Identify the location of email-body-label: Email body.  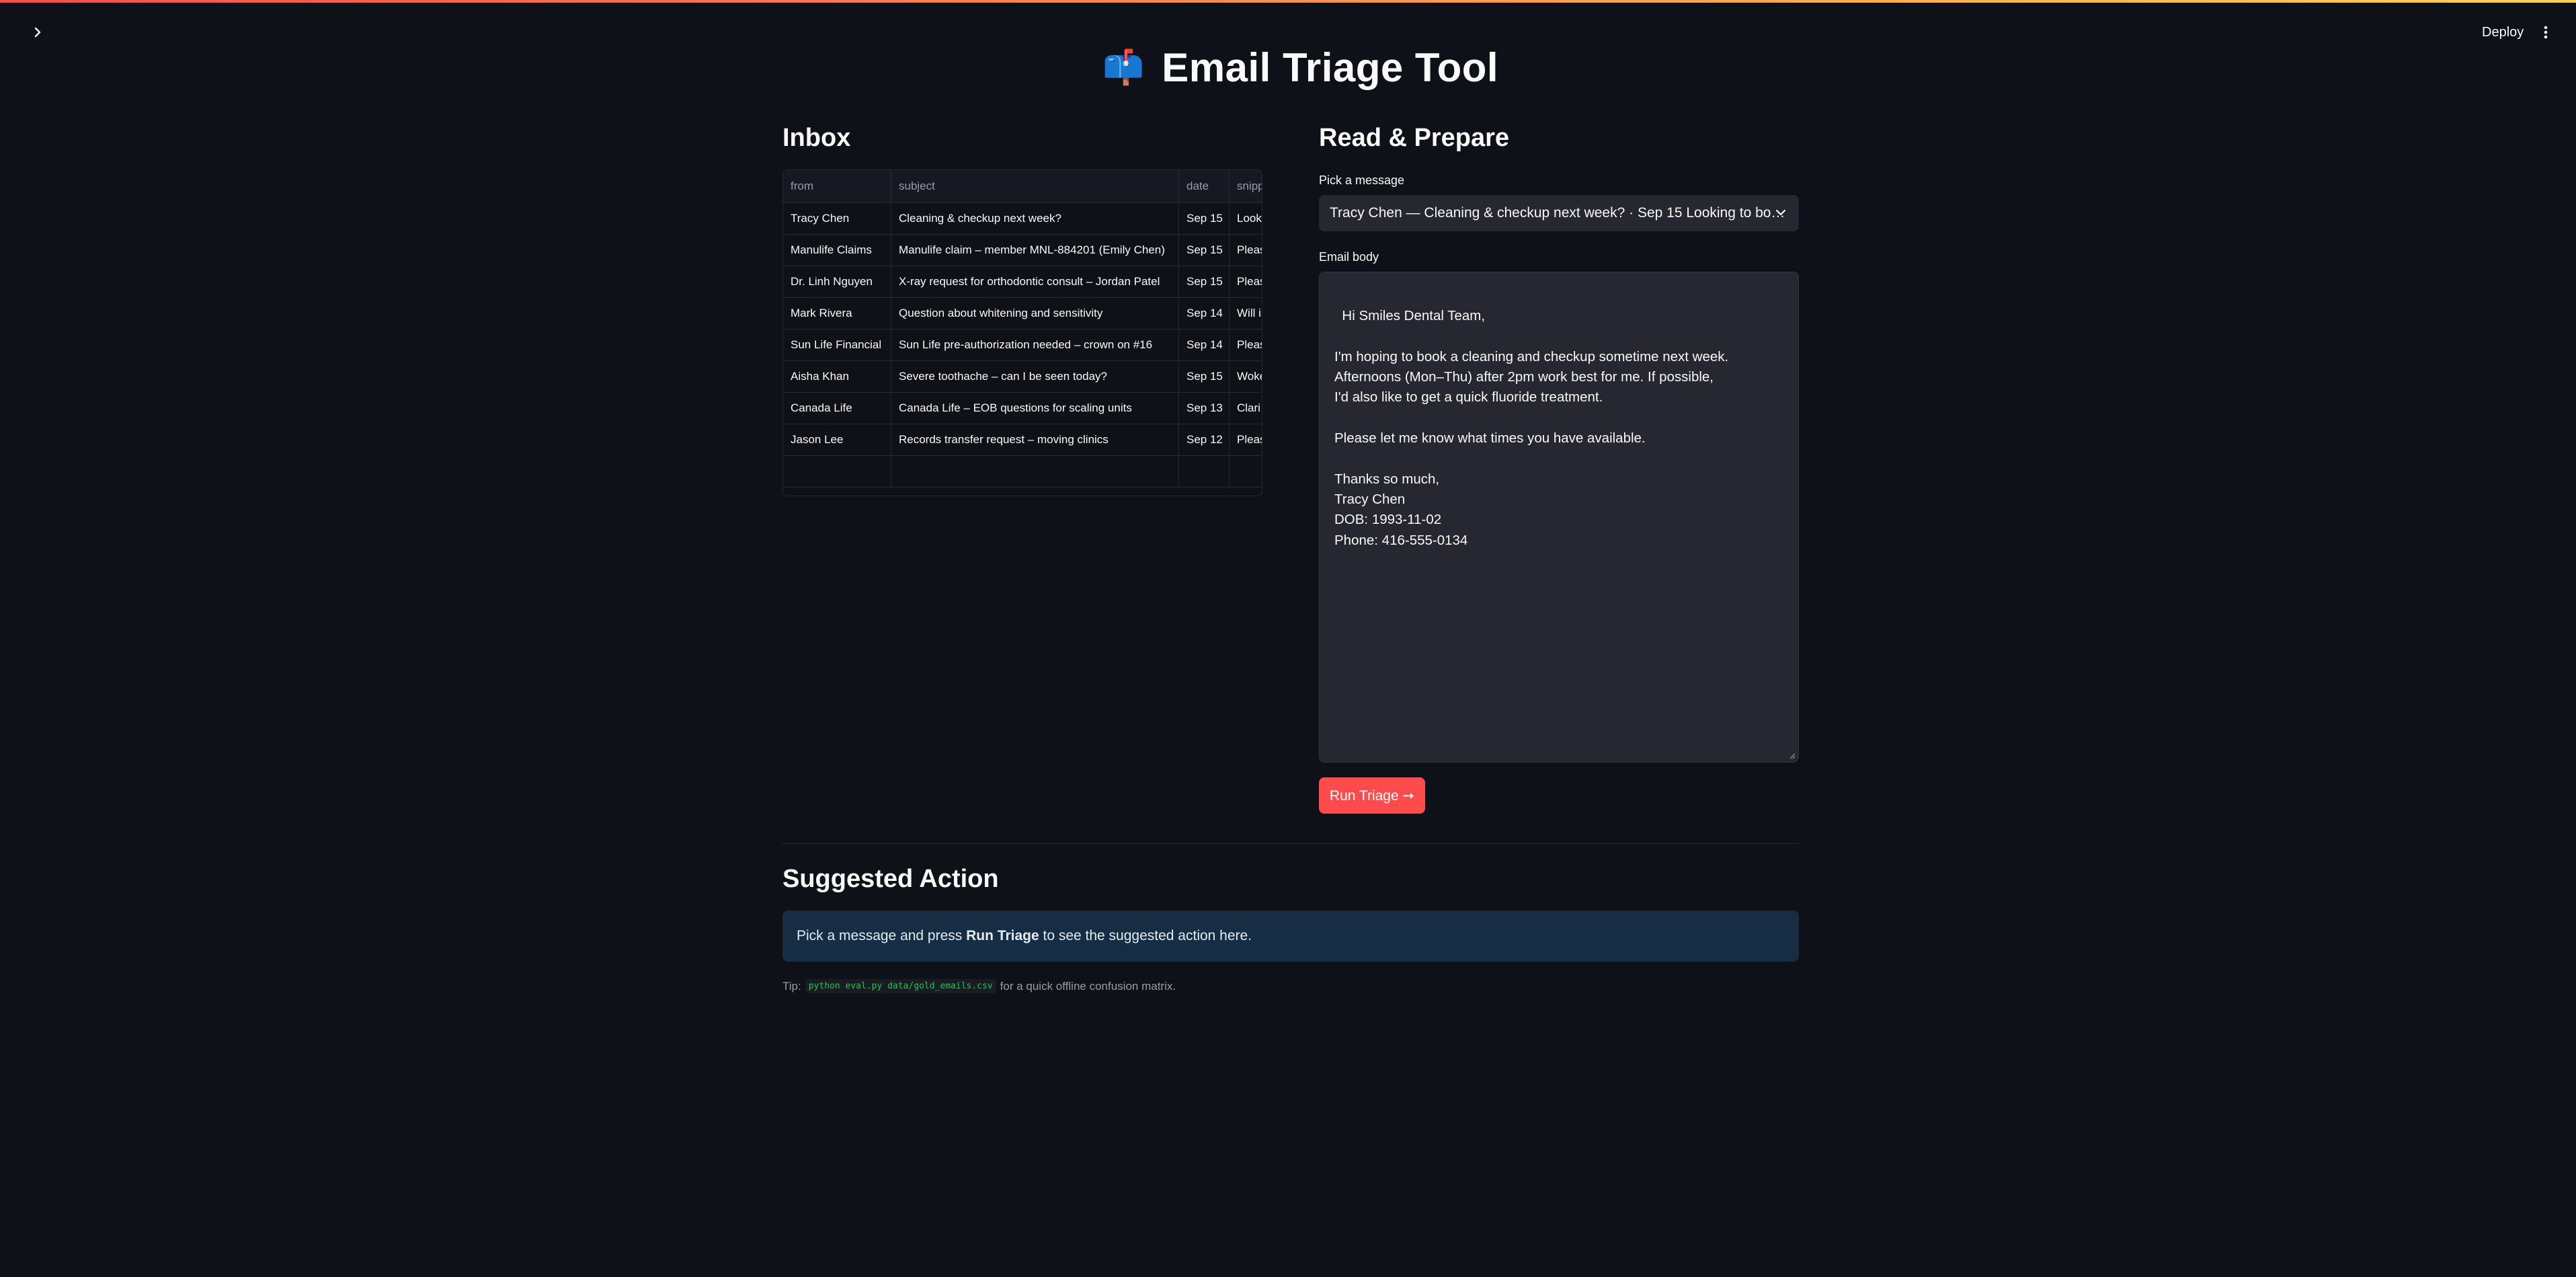
(1349, 257).